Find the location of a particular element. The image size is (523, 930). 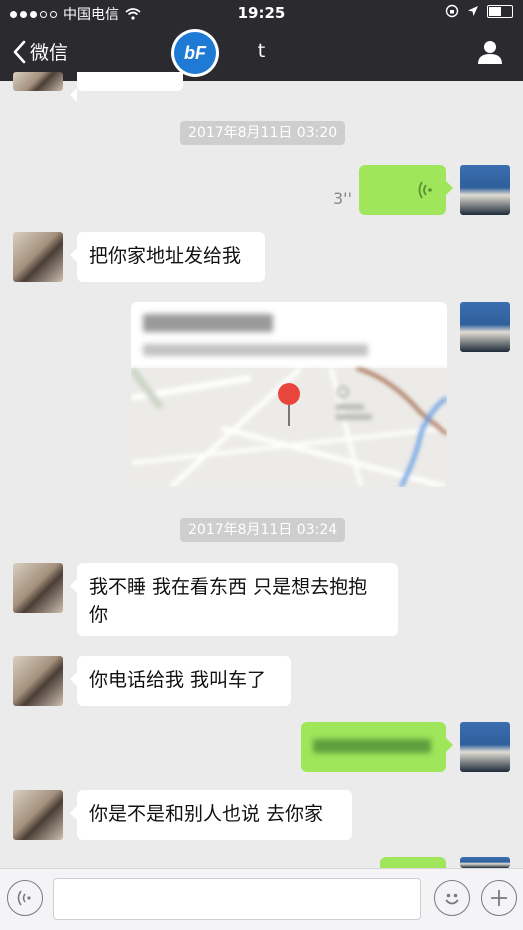

message-text: 你是不是和别人也说 去你家 is located at coordinates (206, 814).